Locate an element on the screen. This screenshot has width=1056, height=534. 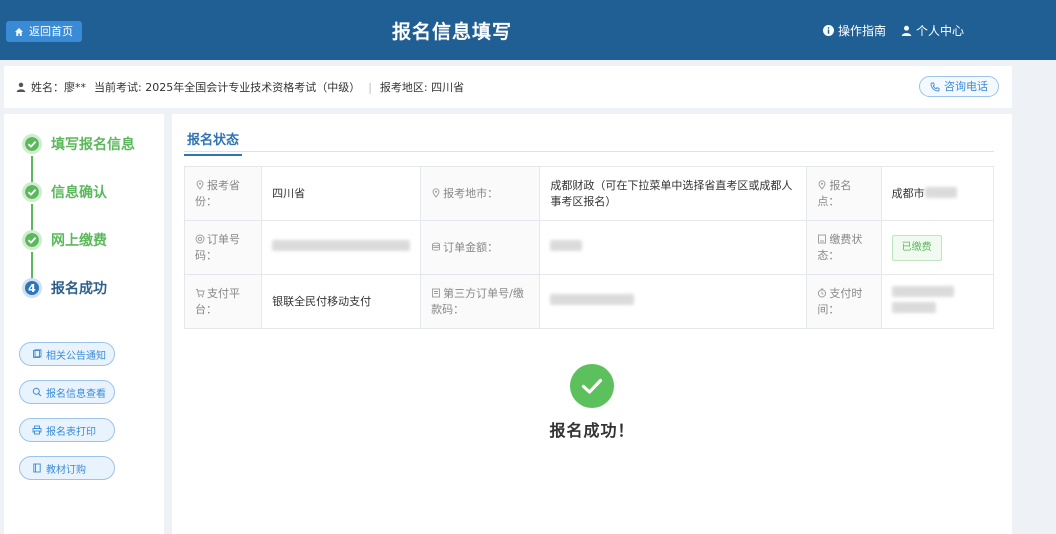
table-key-cell: 报名点： is located at coordinates (844, 193).